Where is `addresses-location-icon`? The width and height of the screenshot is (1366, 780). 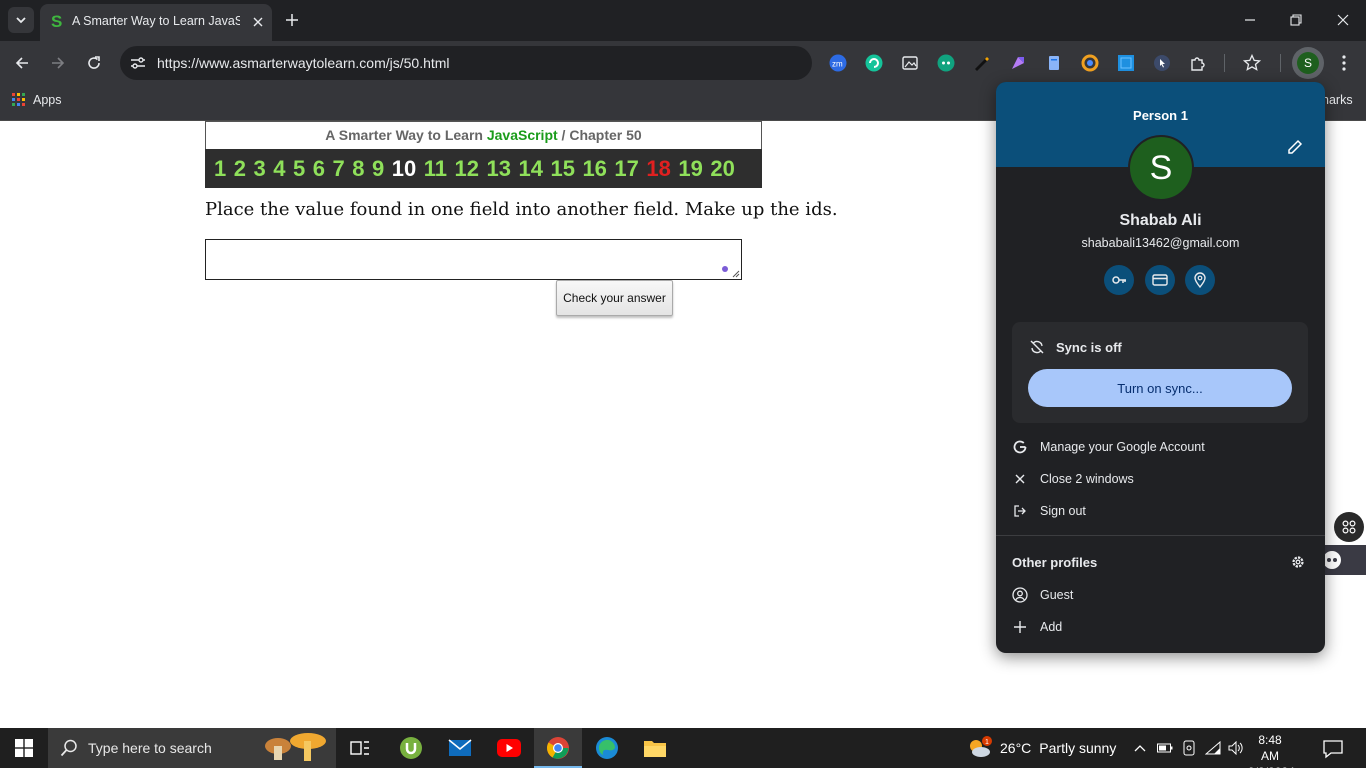
addresses-location-icon is located at coordinates (1200, 280).